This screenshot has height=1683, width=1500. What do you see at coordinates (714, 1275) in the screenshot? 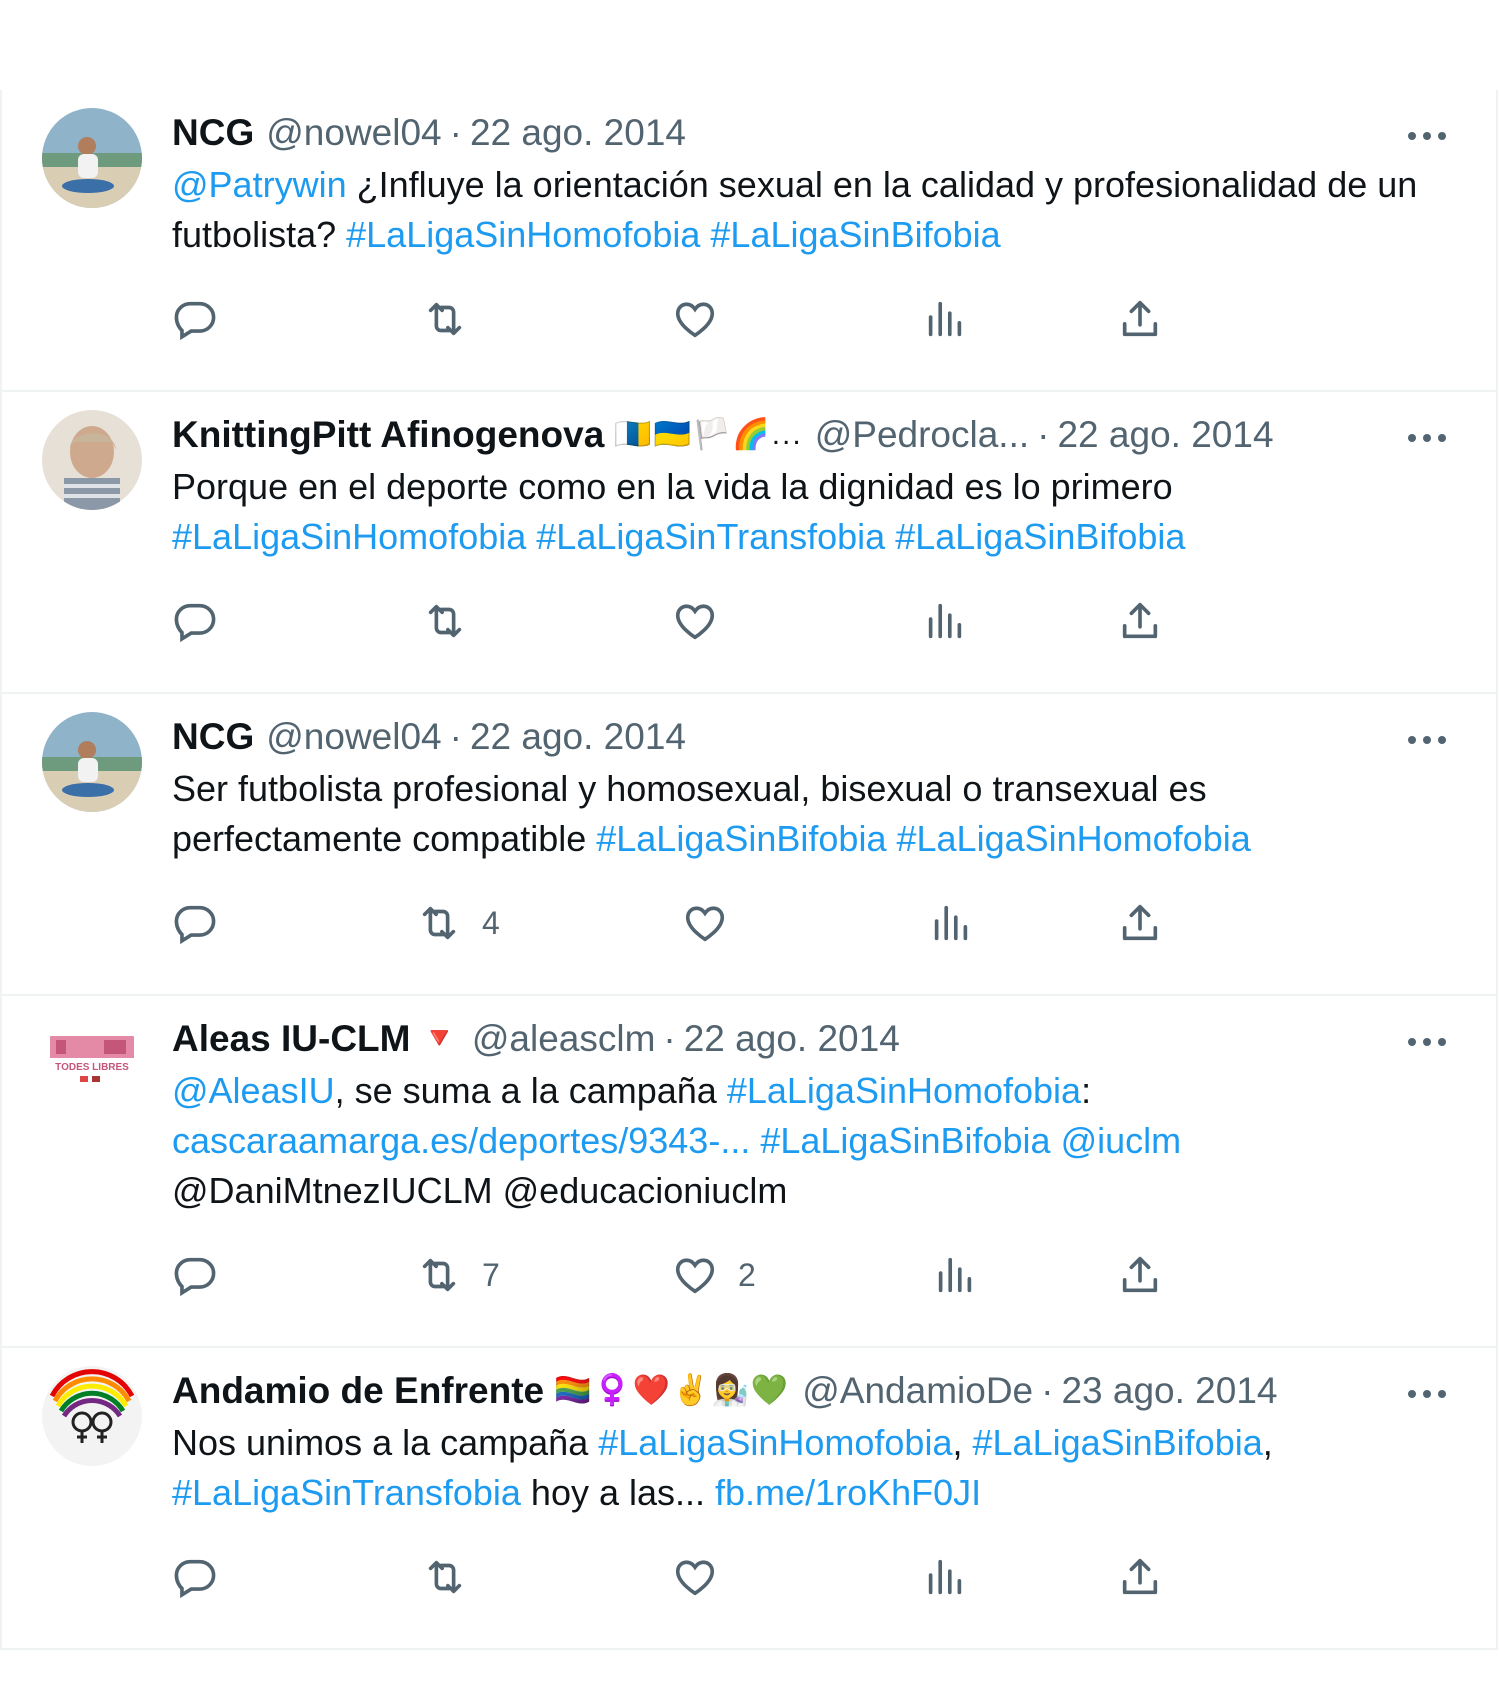
I see `like-button: 2` at bounding box center [714, 1275].